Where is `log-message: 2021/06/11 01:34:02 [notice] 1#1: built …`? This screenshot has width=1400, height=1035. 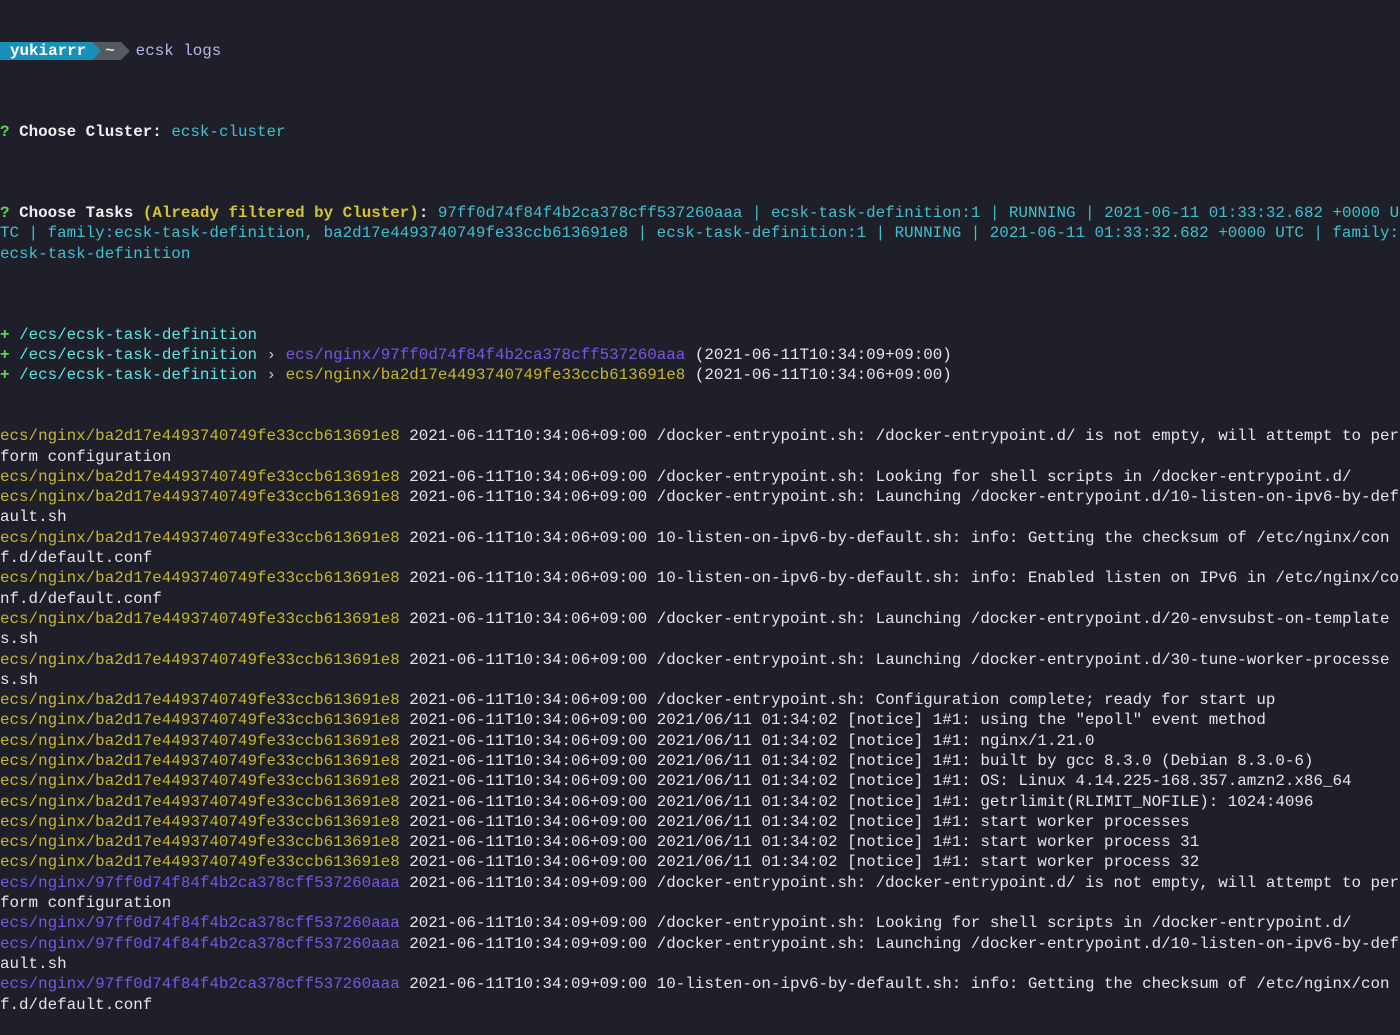 log-message: 2021/06/11 01:34:02 [notice] 1#1: built … is located at coordinates (985, 760).